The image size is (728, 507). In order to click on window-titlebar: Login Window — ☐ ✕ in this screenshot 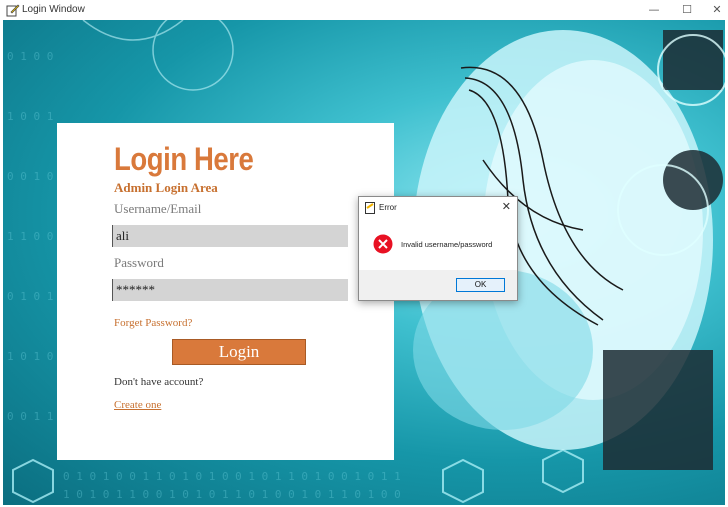, I will do `click(364, 10)`.